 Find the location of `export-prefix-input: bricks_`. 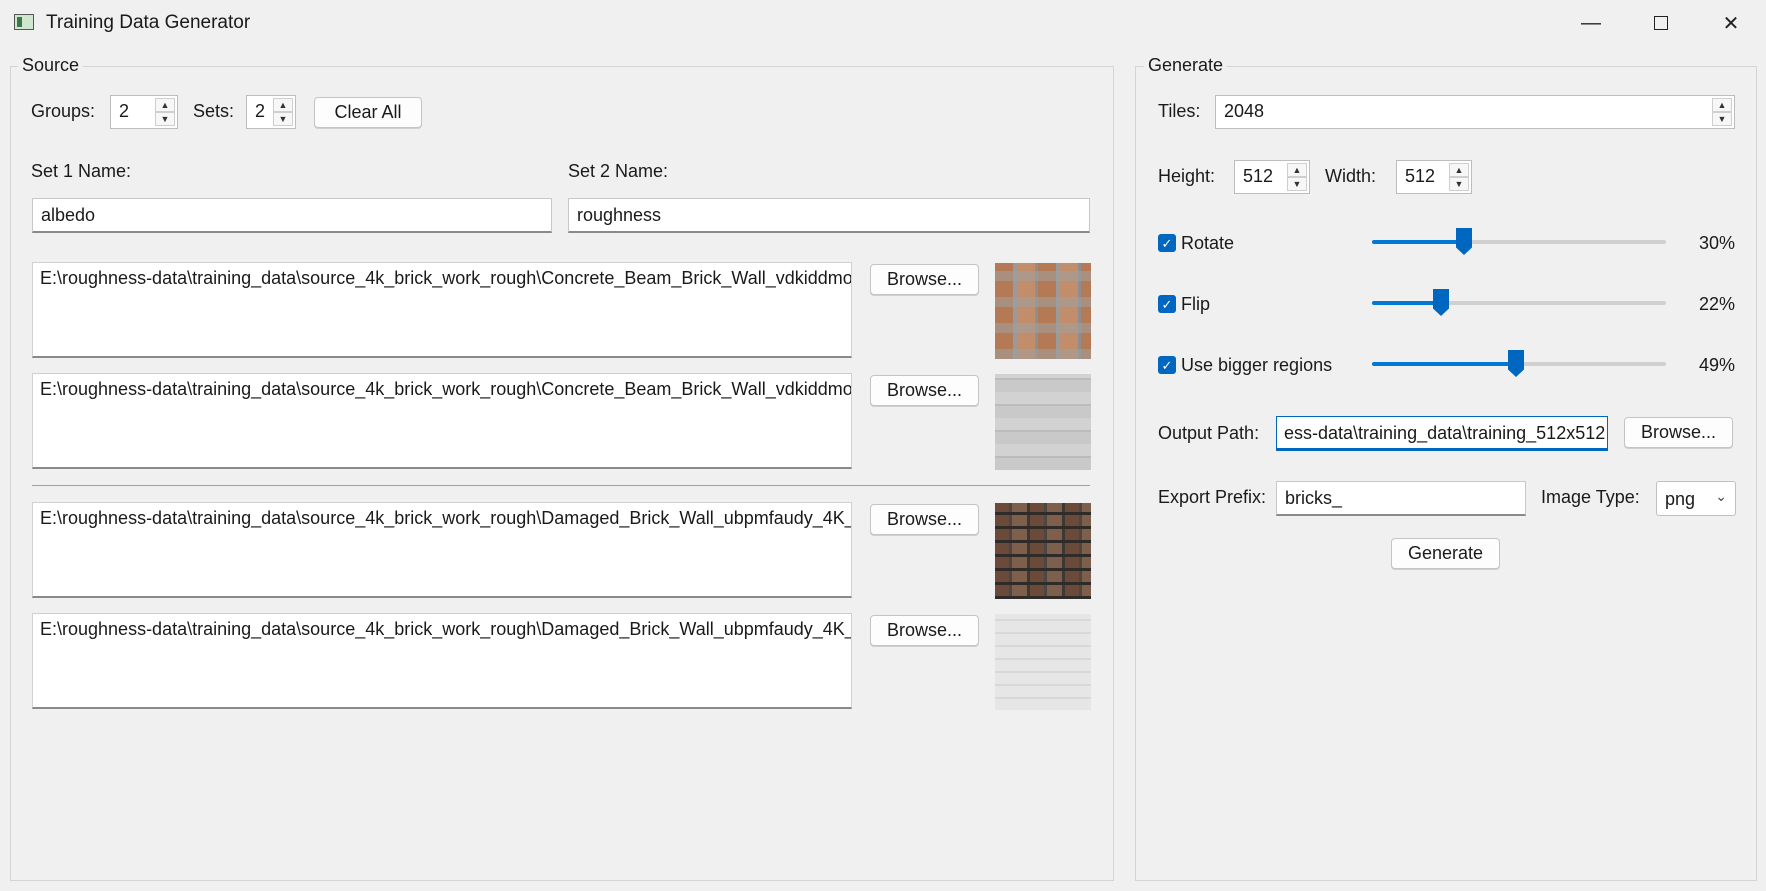

export-prefix-input: bricks_ is located at coordinates (1401, 498).